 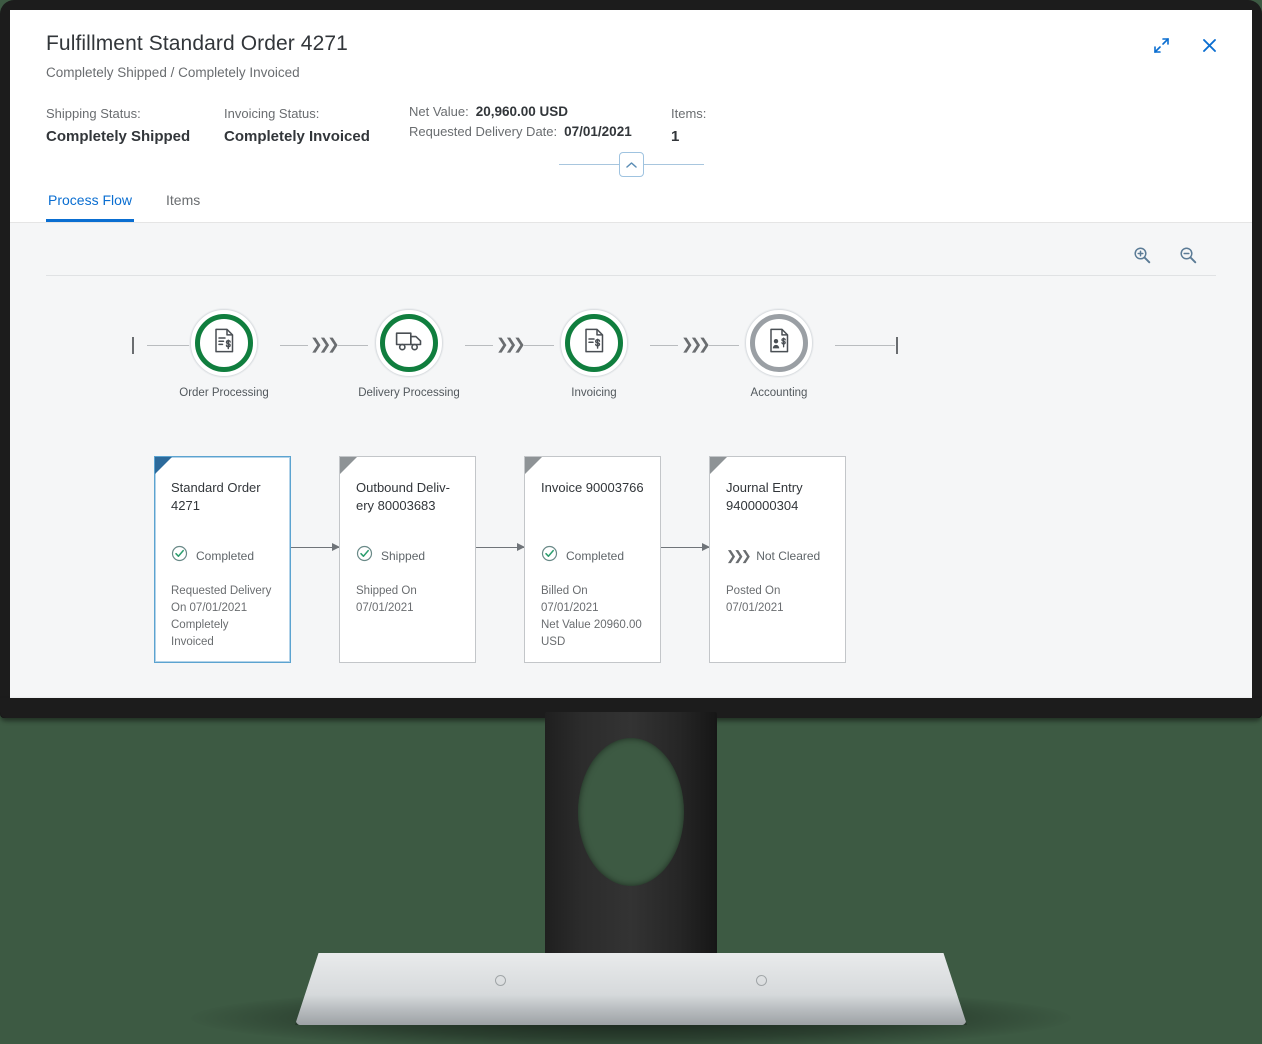 I want to click on flow-node-label: Delivery Processing, so click(x=409, y=393).